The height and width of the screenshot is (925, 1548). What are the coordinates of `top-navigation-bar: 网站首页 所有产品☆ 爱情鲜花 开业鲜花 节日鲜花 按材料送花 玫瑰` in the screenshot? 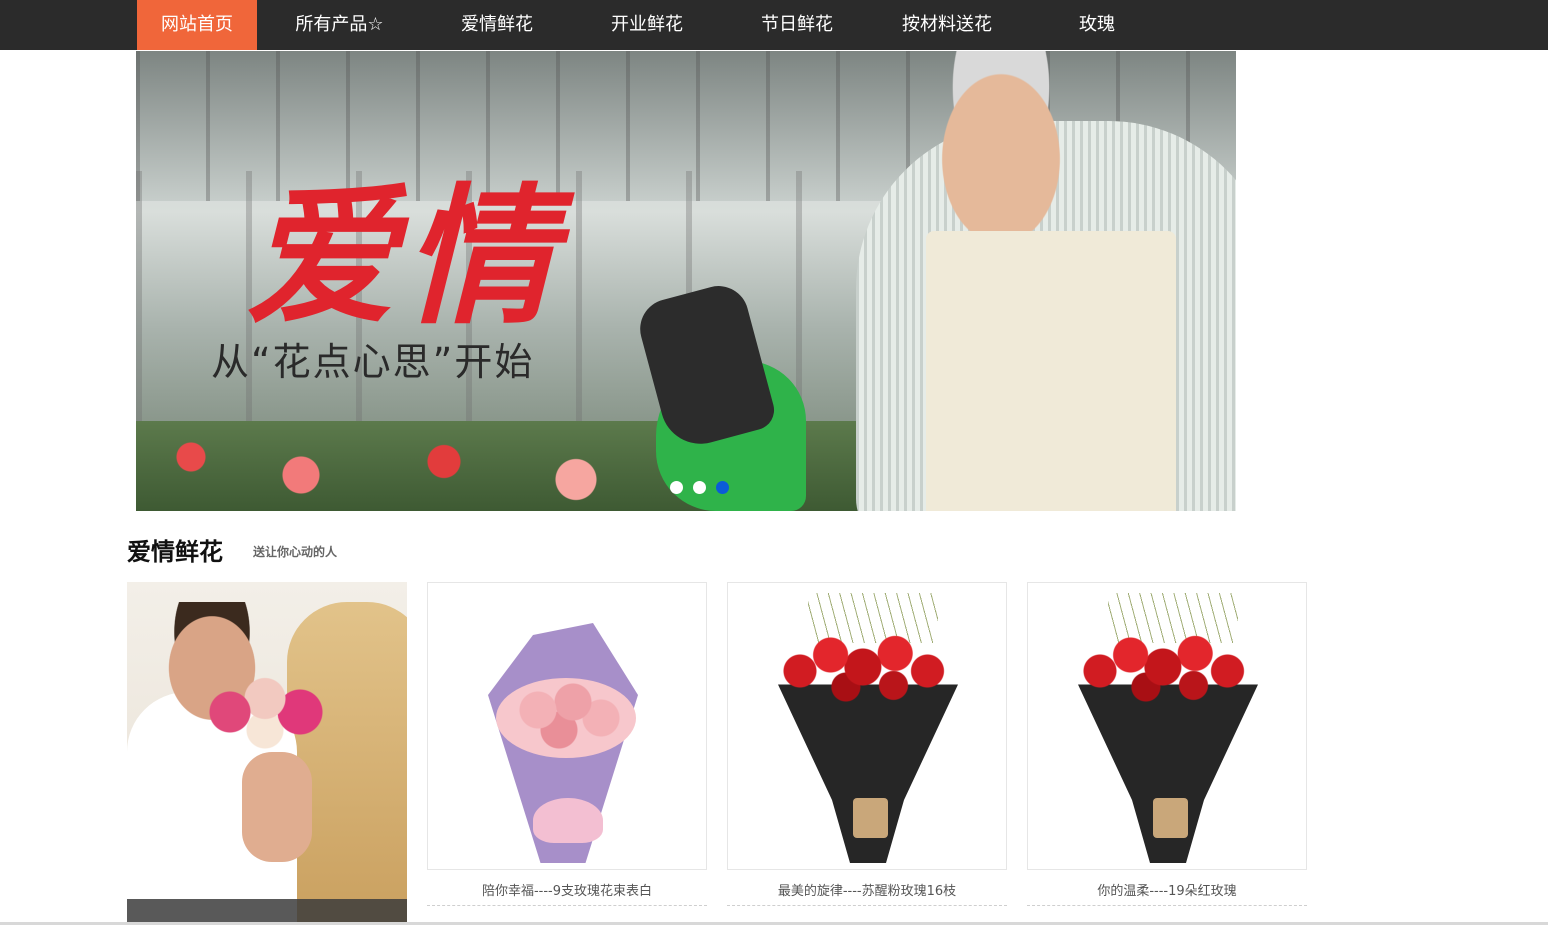 It's located at (774, 25).